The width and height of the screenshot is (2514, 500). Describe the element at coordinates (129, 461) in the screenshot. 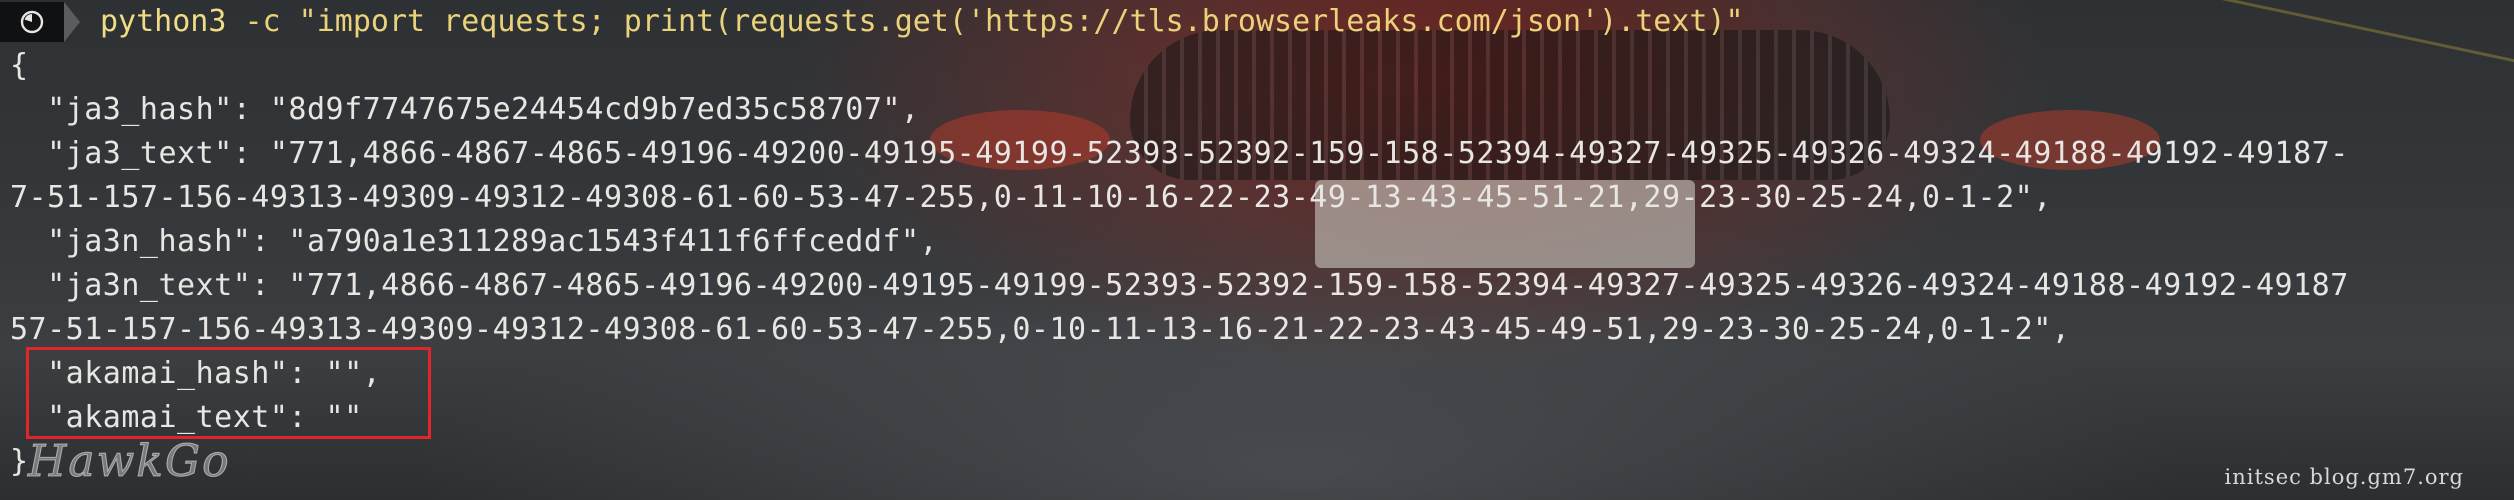

I see `watermark-logo: HawkGo` at that location.